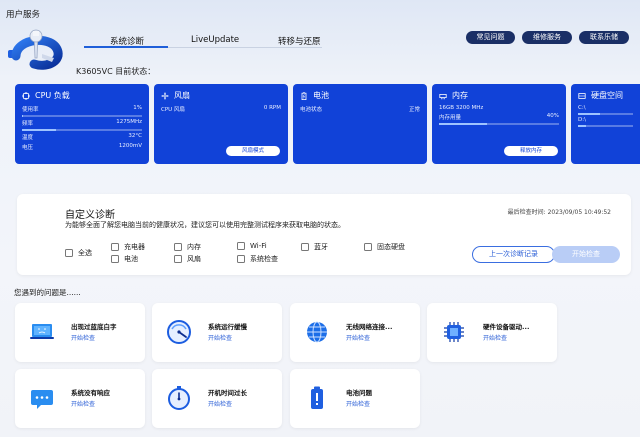 The image size is (640, 437). I want to click on tab-transfer-restore: 转移与还原, so click(308, 41).